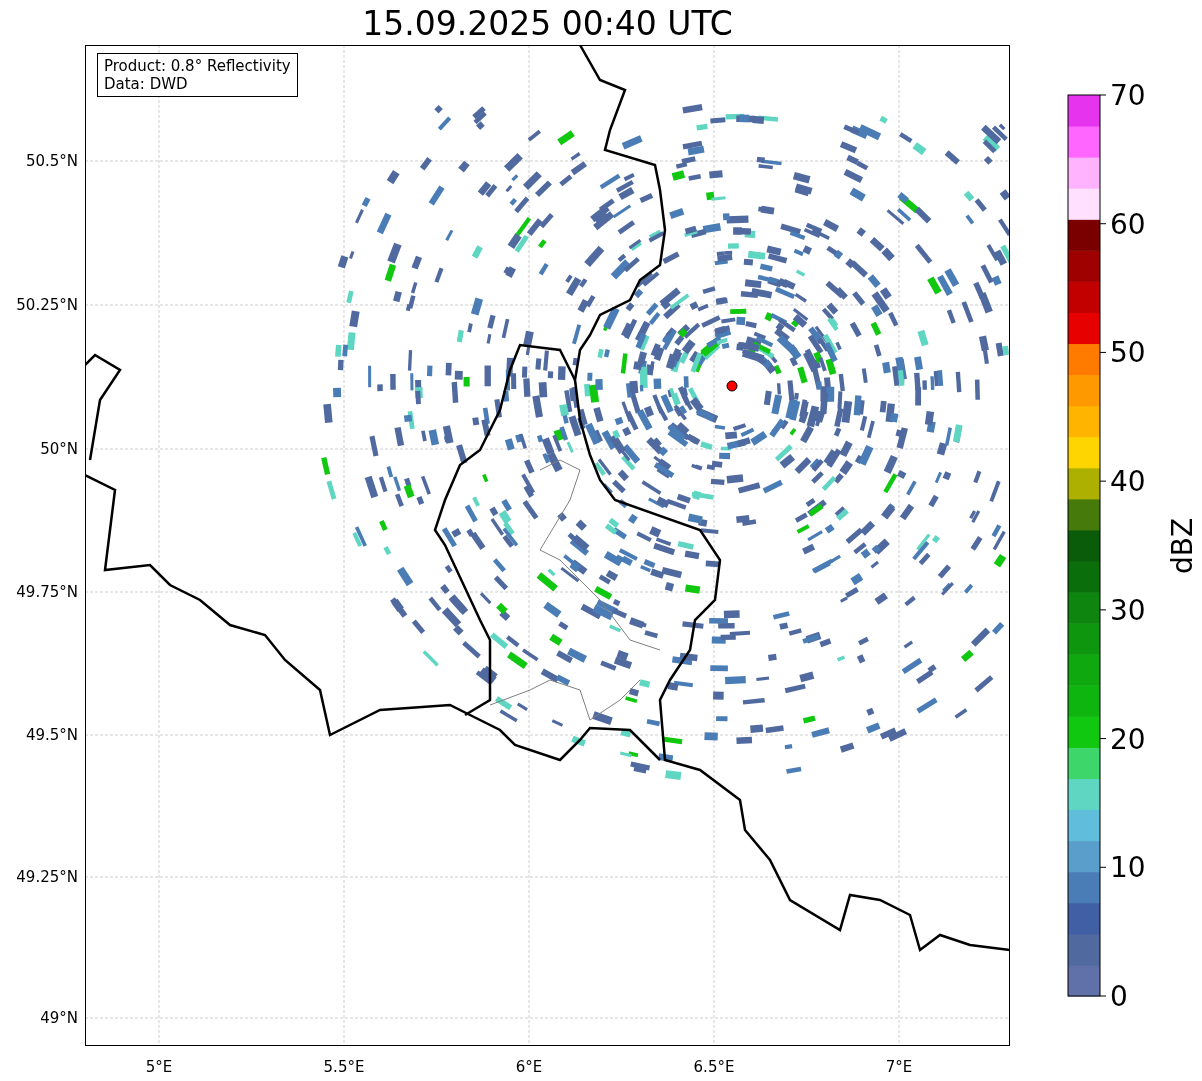 The height and width of the screenshot is (1081, 1202). What do you see at coordinates (159, 1067) in the screenshot?
I see `longitude-label: 5°E` at bounding box center [159, 1067].